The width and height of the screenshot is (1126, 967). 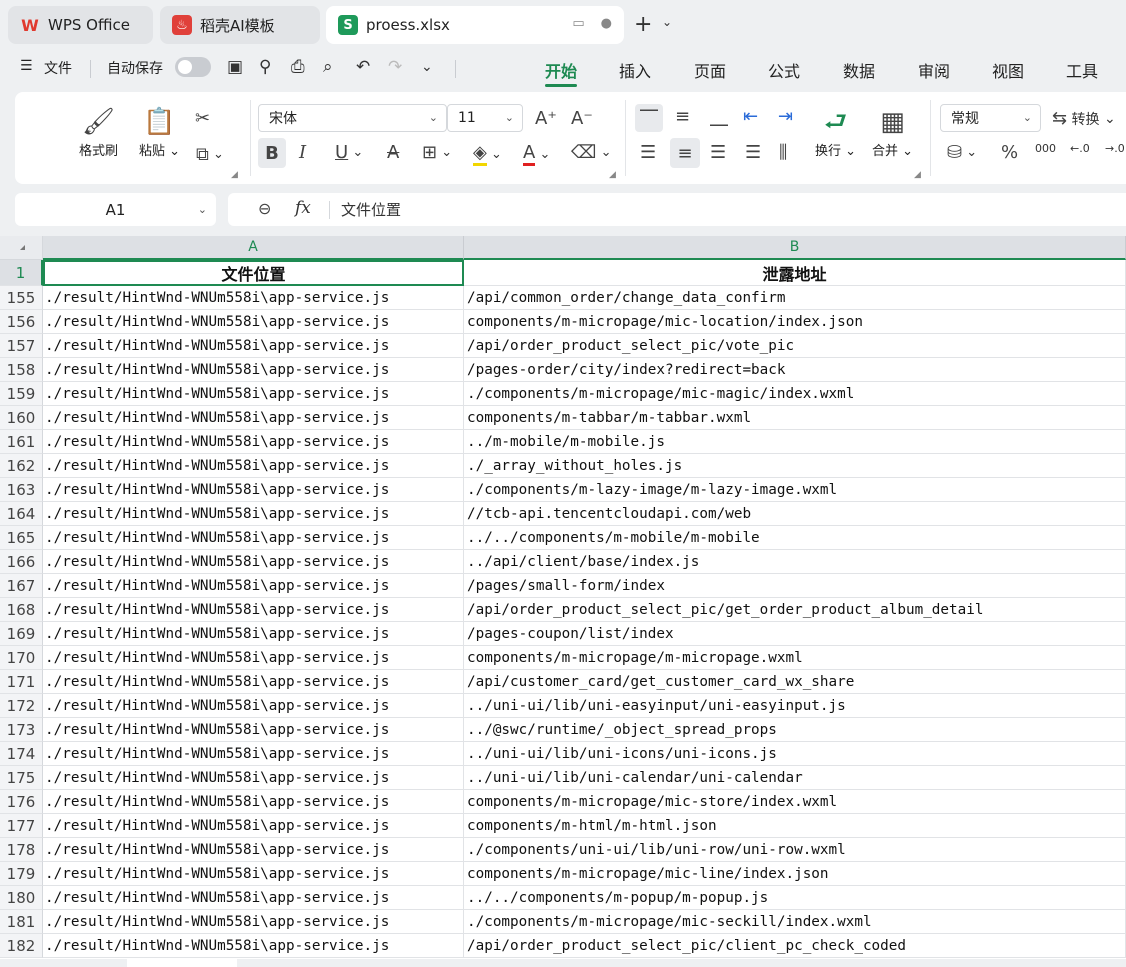 I want to click on row-header: 176, so click(x=21, y=802).